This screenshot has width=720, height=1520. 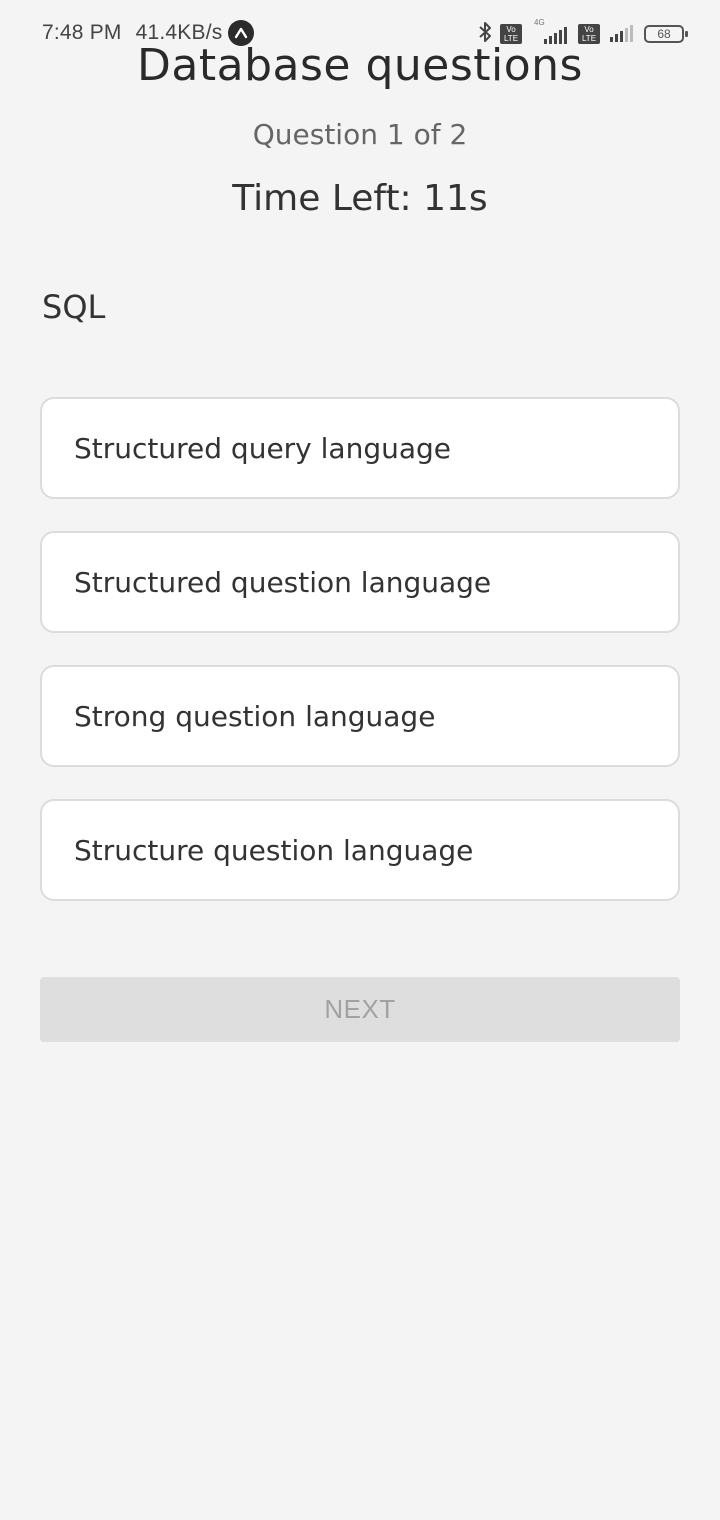 I want to click on answer-option-2: Structured question language, so click(x=360, y=582).